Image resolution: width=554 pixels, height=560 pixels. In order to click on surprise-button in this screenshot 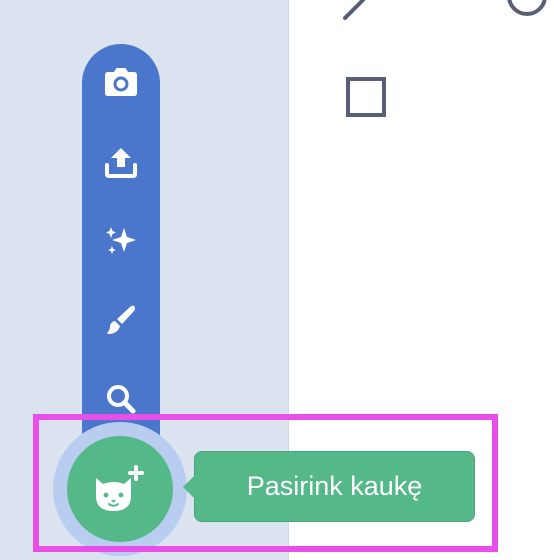, I will do `click(121, 241)`.